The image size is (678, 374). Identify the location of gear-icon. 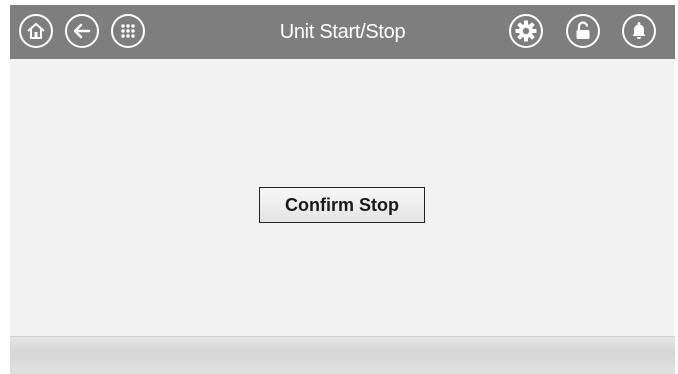
(526, 31).